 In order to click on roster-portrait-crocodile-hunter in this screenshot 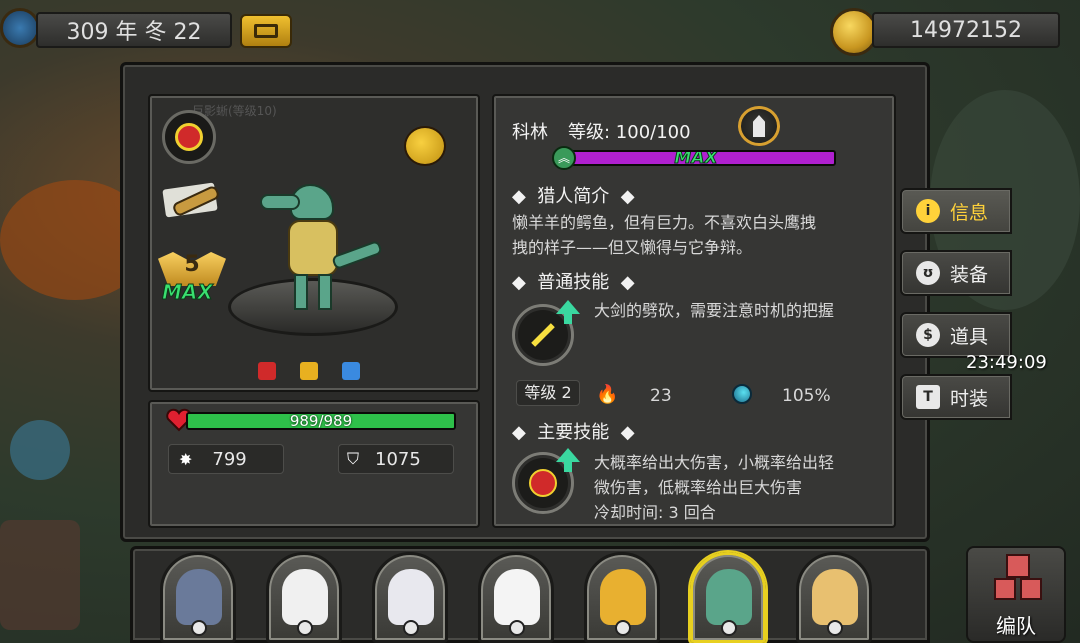, I will do `click(728, 597)`.